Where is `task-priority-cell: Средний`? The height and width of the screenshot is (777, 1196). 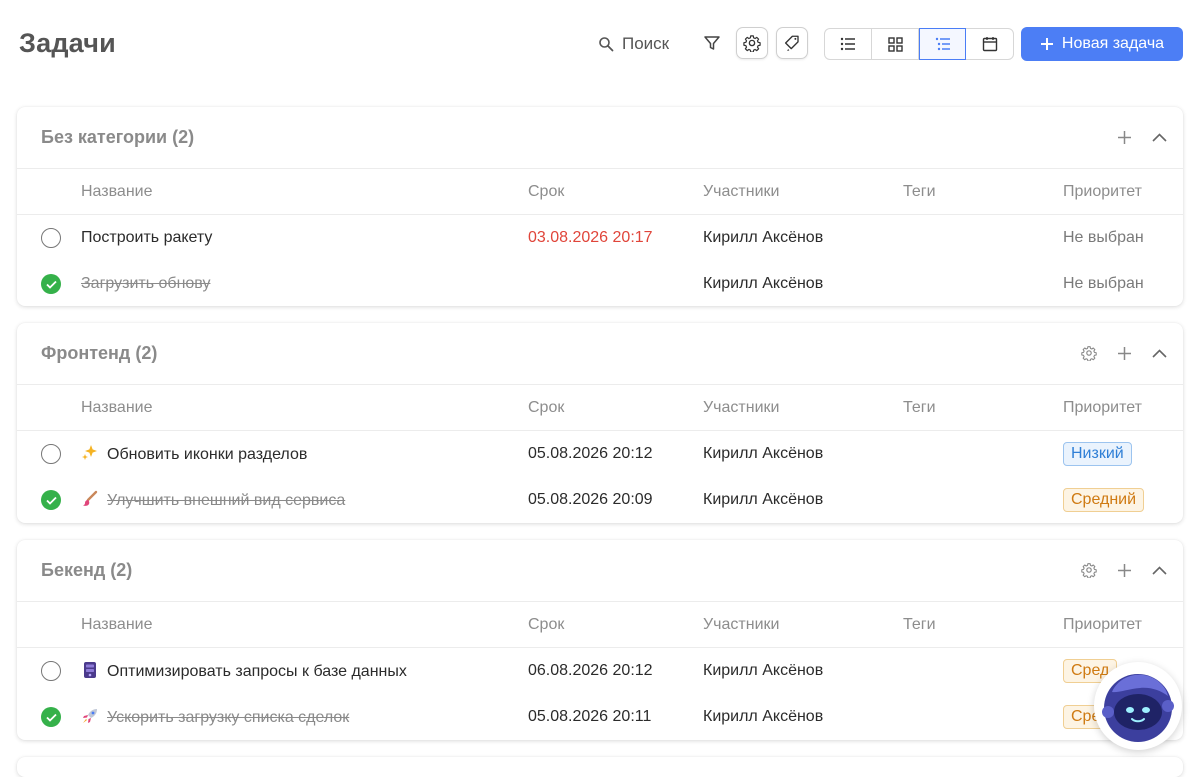
task-priority-cell: Средний is located at coordinates (1104, 500).